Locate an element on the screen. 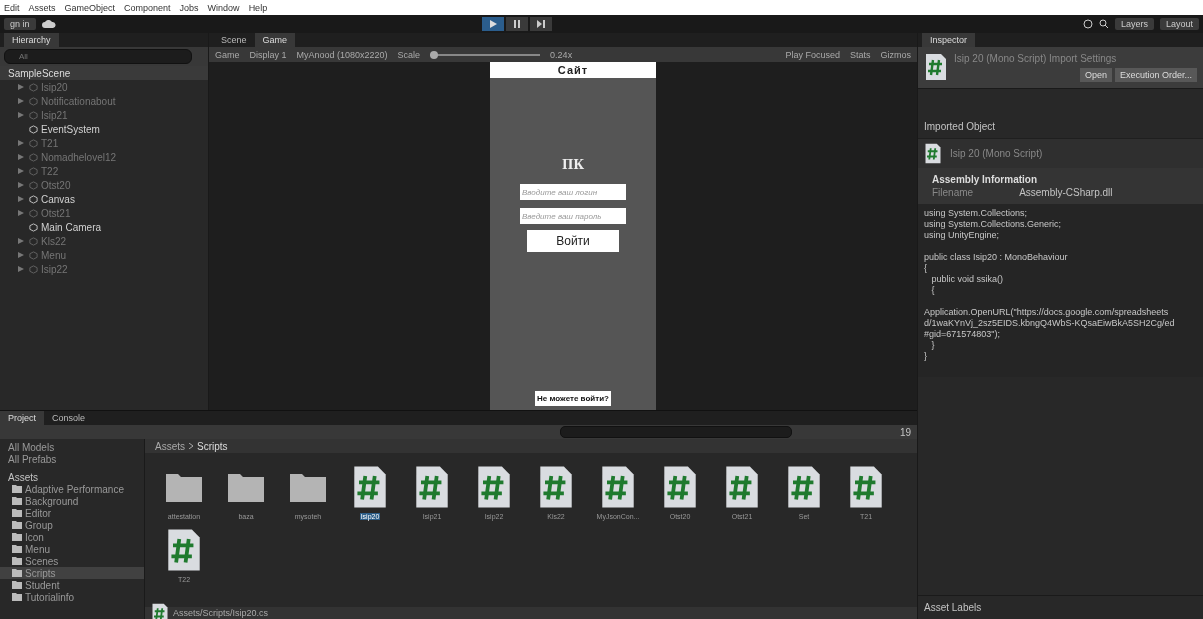  screen-title: ПК is located at coordinates (573, 165).